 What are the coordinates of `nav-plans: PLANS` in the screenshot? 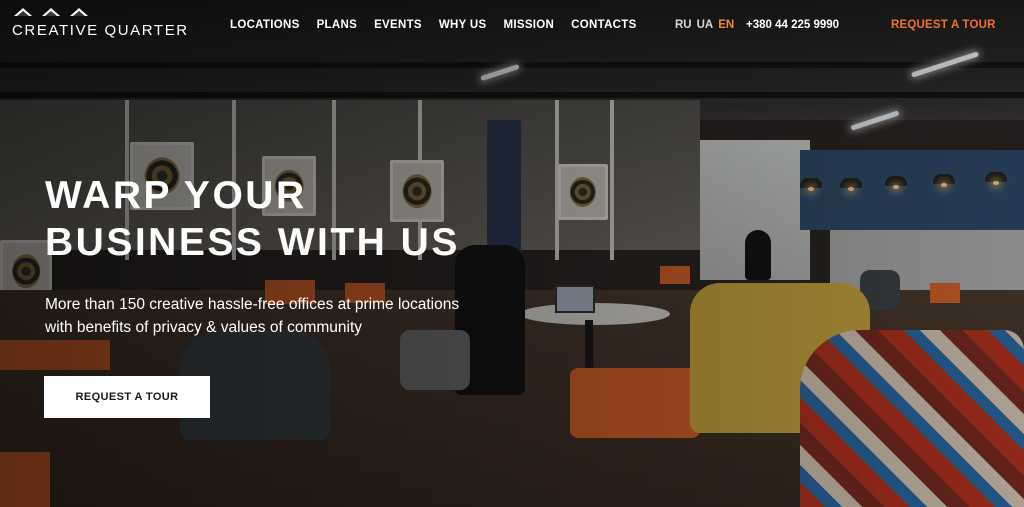 It's located at (337, 25).